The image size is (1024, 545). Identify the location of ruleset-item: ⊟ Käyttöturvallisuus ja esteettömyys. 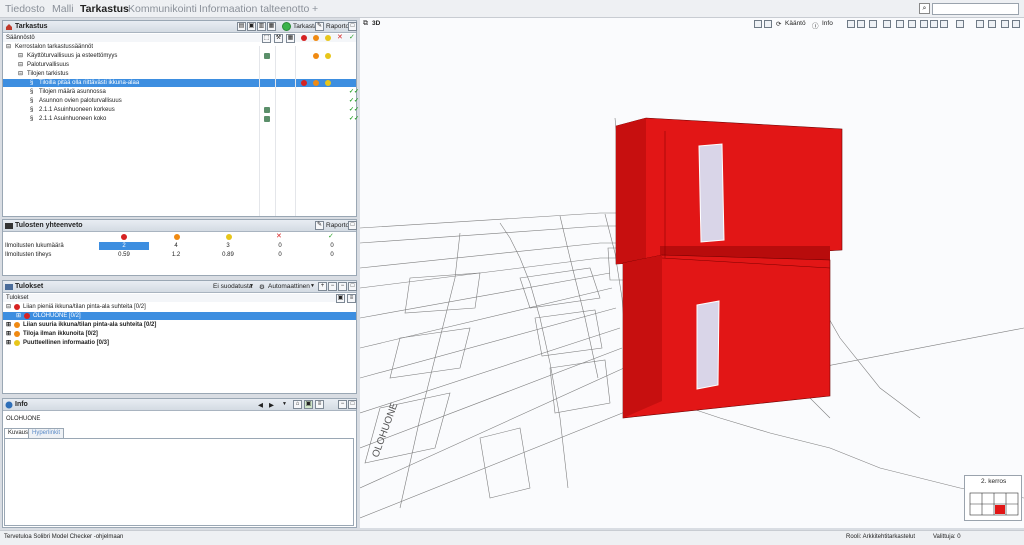
(179, 56).